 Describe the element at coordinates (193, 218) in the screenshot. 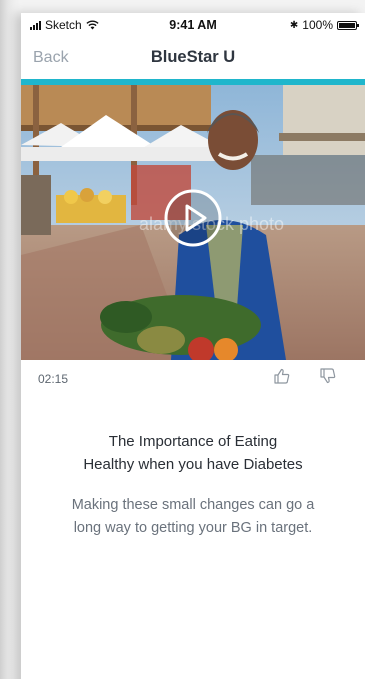

I see `play-icon` at that location.